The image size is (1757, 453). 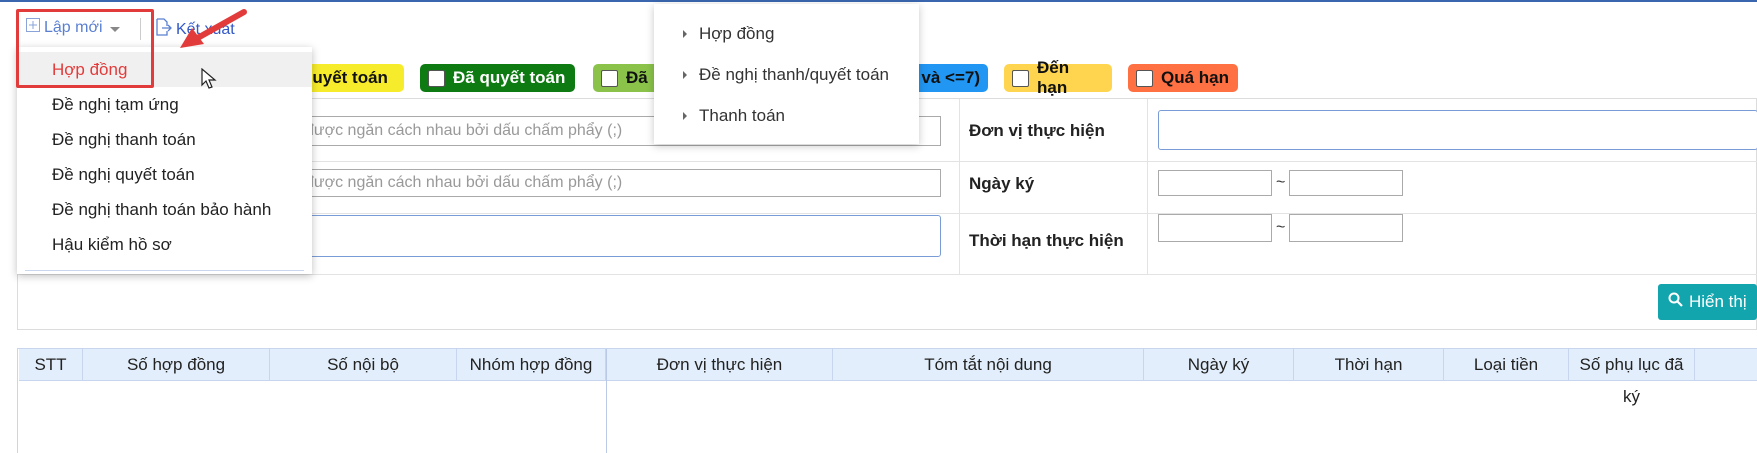 What do you see at coordinates (1632, 377) in the screenshot?
I see `column-header-so-phu-luc: Số phụ lục đã ký` at bounding box center [1632, 377].